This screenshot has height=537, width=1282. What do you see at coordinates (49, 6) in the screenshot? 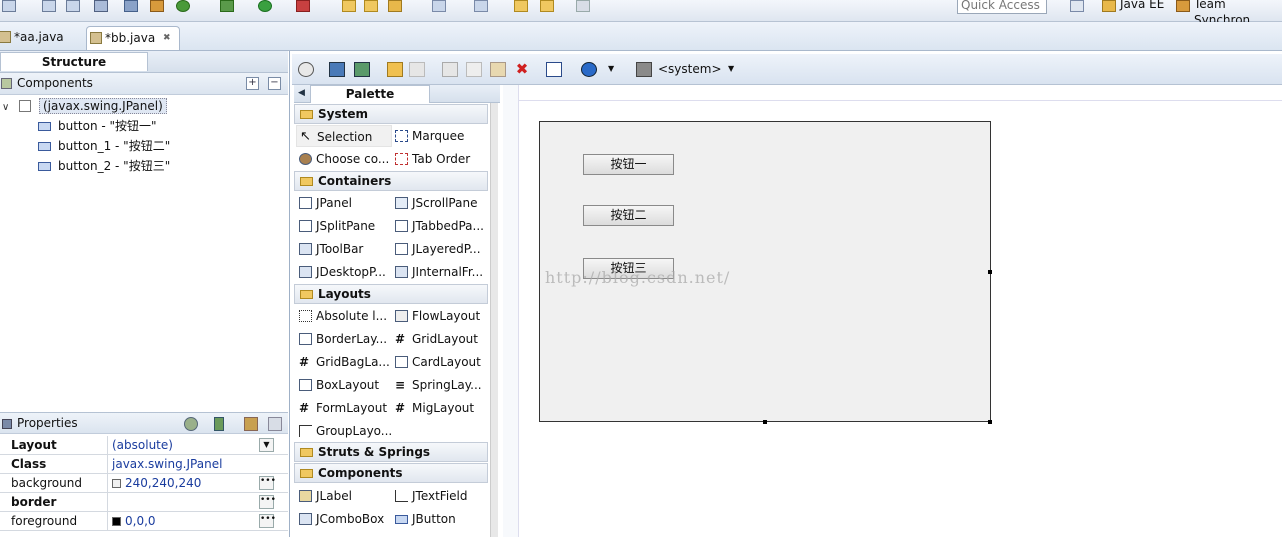
I see `save-icon` at bounding box center [49, 6].